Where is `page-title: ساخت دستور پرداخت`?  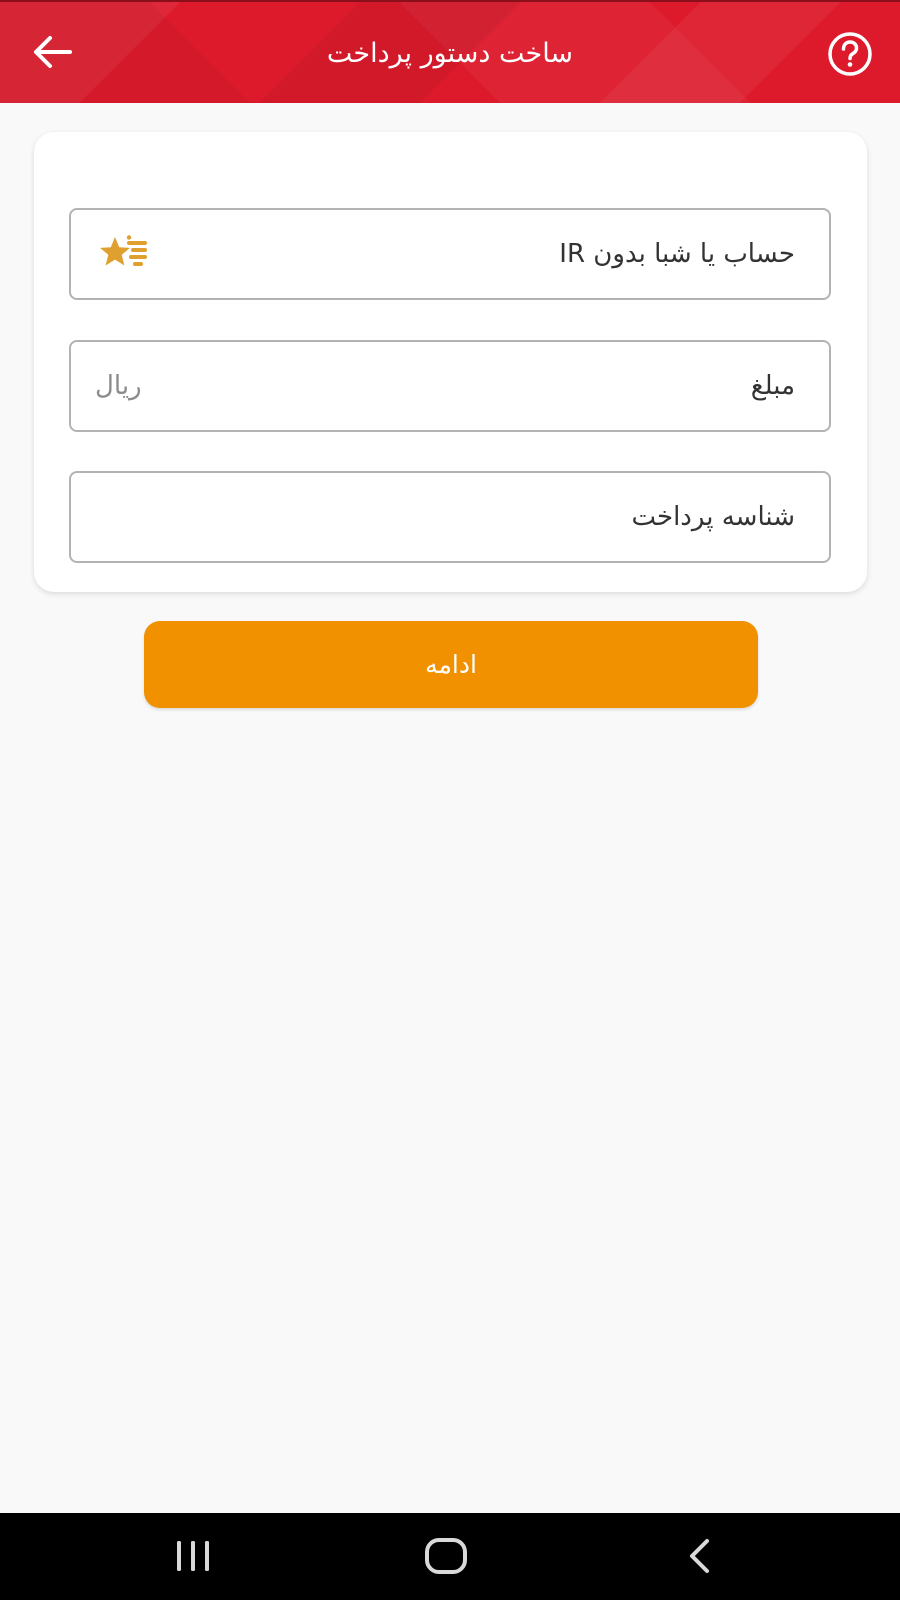
page-title: ساخت دستور پرداخت is located at coordinates (450, 53).